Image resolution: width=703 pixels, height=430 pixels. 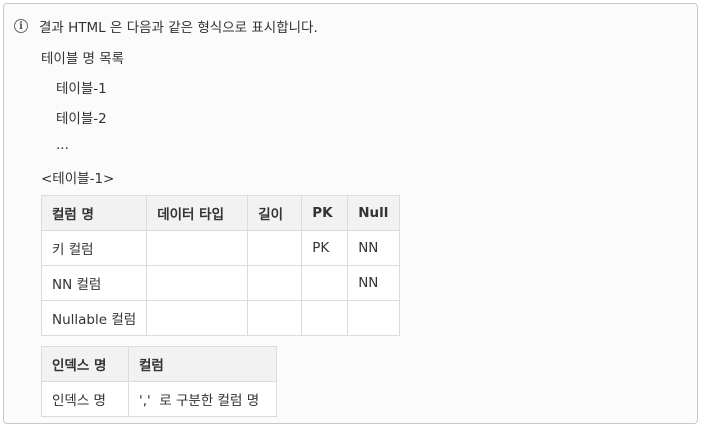 What do you see at coordinates (94, 283) in the screenshot?
I see `cell: NN 컬럼` at bounding box center [94, 283].